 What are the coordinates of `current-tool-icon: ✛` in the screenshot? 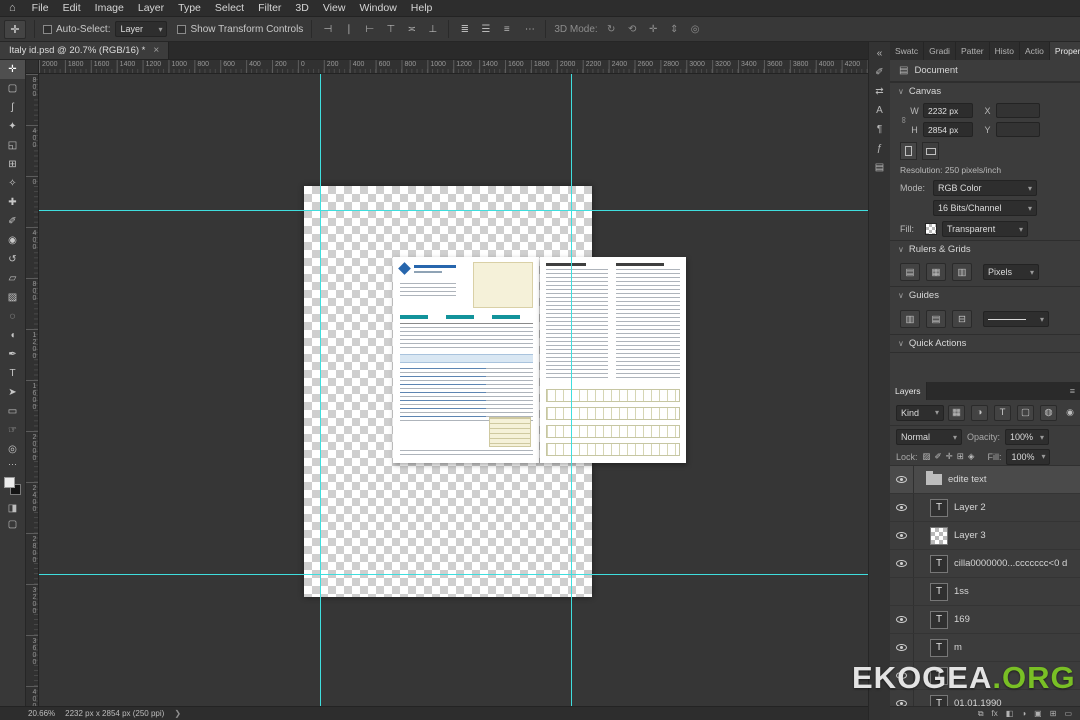 It's located at (15, 29).